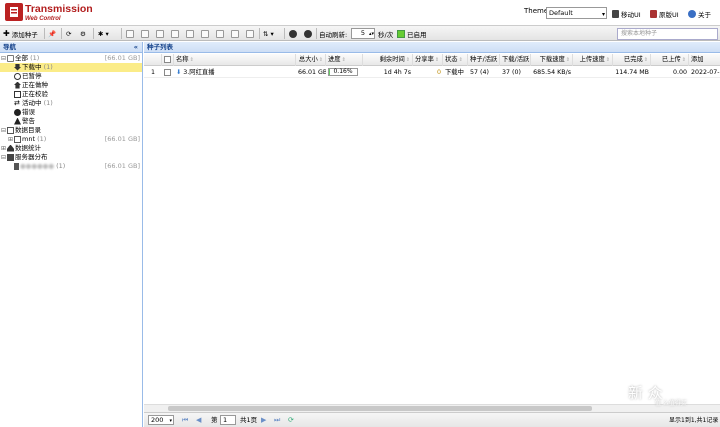 This screenshot has width=720, height=427. I want to click on col-remaining: 剩余时间⇕, so click(388, 60).